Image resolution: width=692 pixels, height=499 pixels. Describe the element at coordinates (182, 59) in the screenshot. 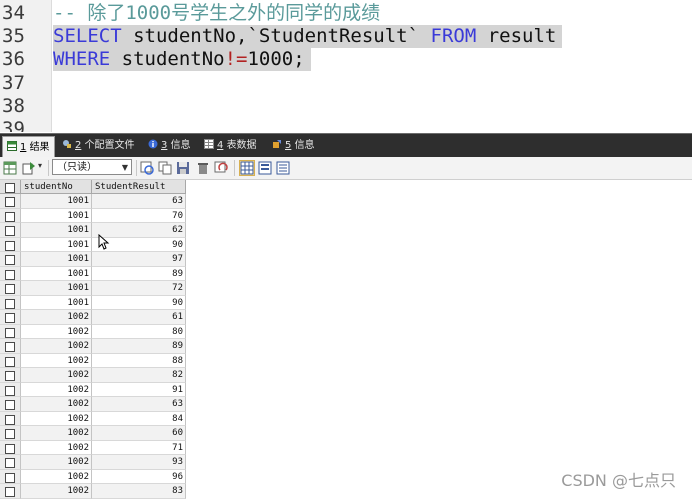

I see `code-line-where: WHERE studentNo!=1000;` at that location.